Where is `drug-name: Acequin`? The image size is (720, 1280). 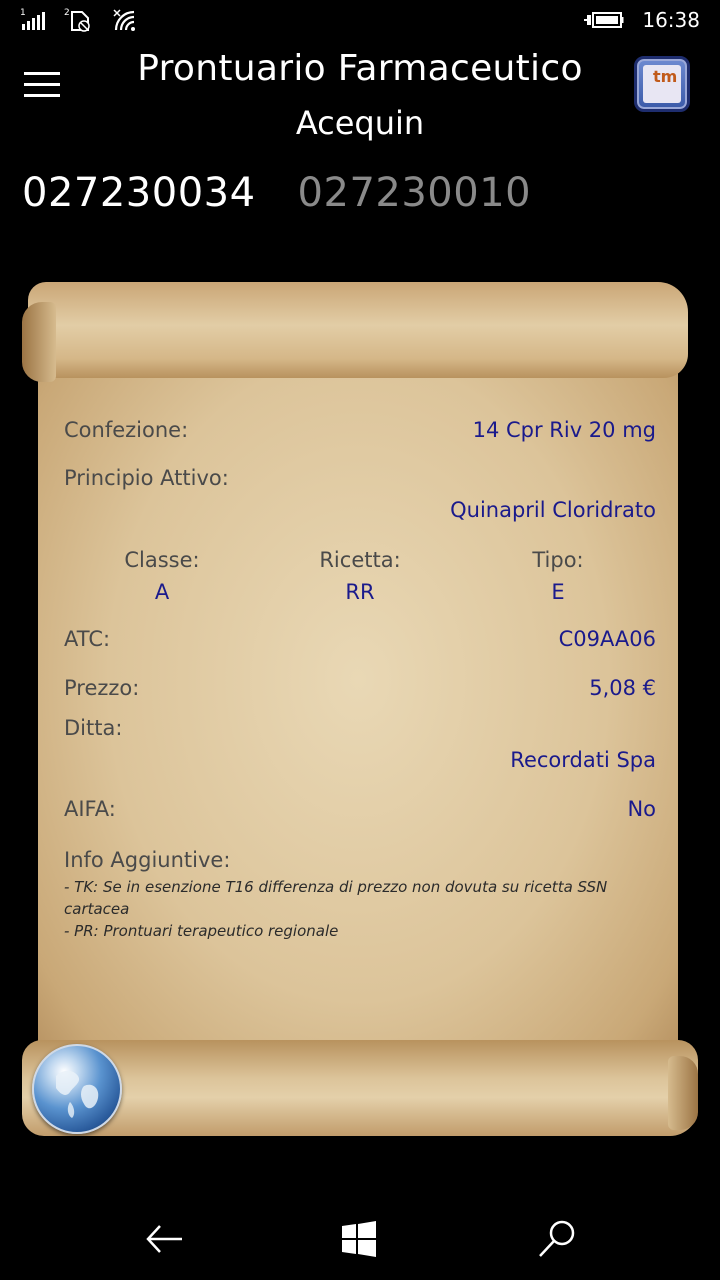 drug-name: Acequin is located at coordinates (360, 123).